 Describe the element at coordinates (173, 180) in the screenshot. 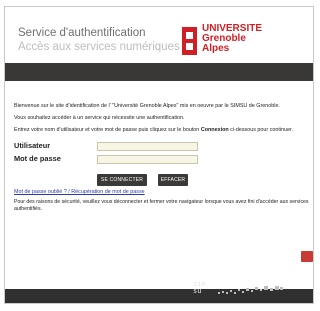

I see `clear-button: EFFACER` at that location.